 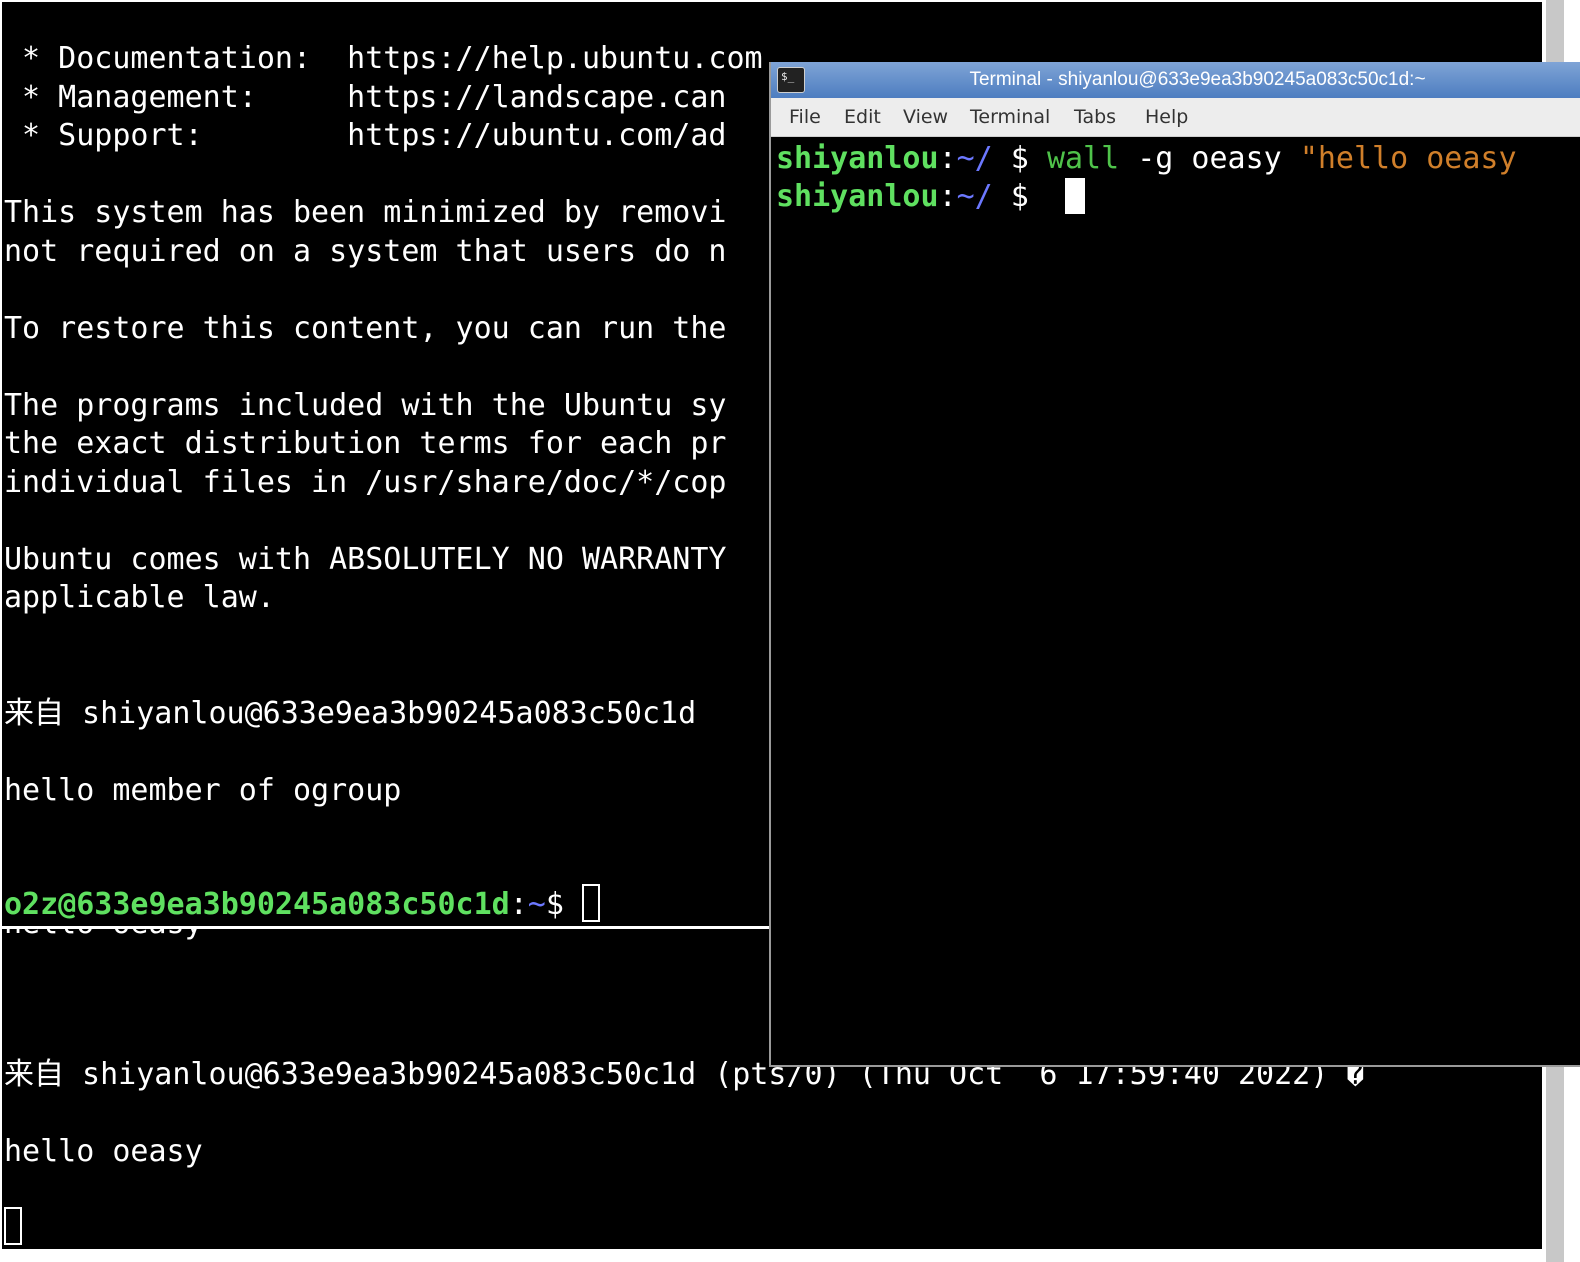 I want to click on output-line: individual files in /usr/share/doc/*/cop, so click(x=365, y=482).